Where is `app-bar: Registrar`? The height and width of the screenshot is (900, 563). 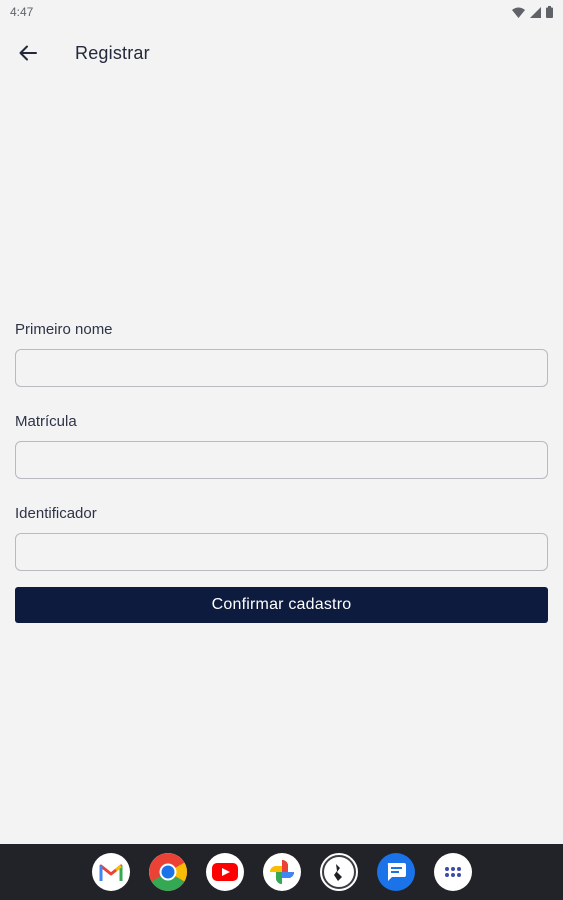
app-bar: Registrar is located at coordinates (281, 53).